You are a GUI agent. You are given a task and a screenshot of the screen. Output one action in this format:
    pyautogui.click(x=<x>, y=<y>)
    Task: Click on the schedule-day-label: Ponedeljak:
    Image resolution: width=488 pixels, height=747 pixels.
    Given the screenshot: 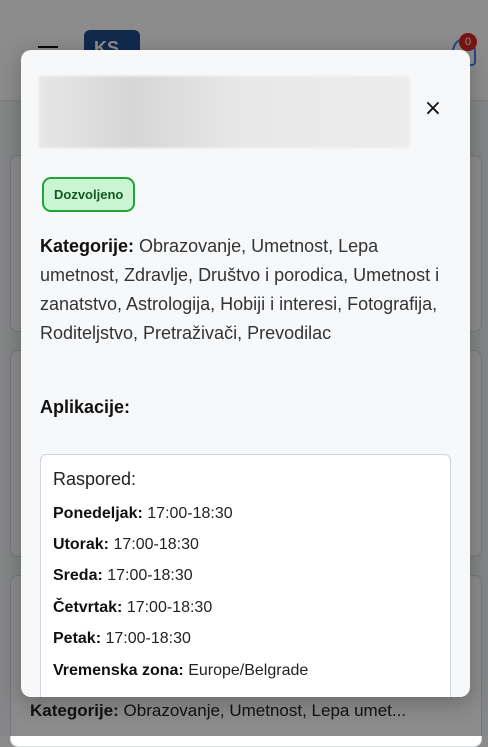 What is the action you would take?
    pyautogui.click(x=98, y=513)
    